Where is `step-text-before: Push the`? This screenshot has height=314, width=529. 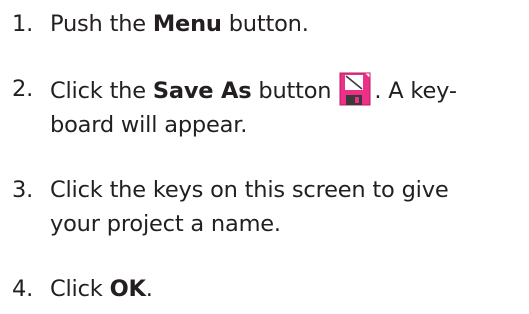 step-text-before: Push the is located at coordinates (101, 24).